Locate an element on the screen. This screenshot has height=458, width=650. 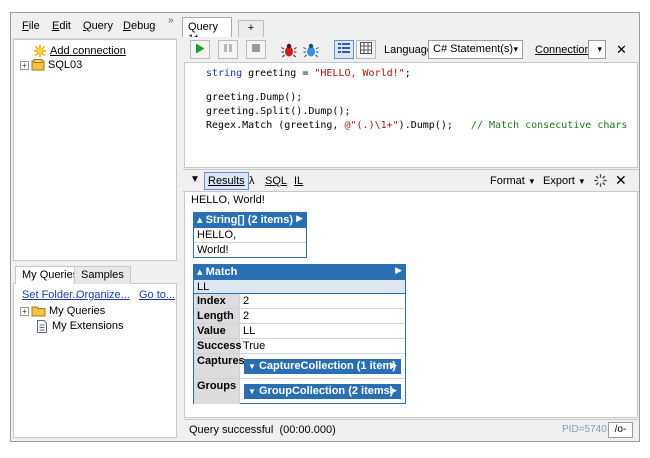
split-dump-header: ▴ String[] (2 items) ▶ is located at coordinates (250, 219).